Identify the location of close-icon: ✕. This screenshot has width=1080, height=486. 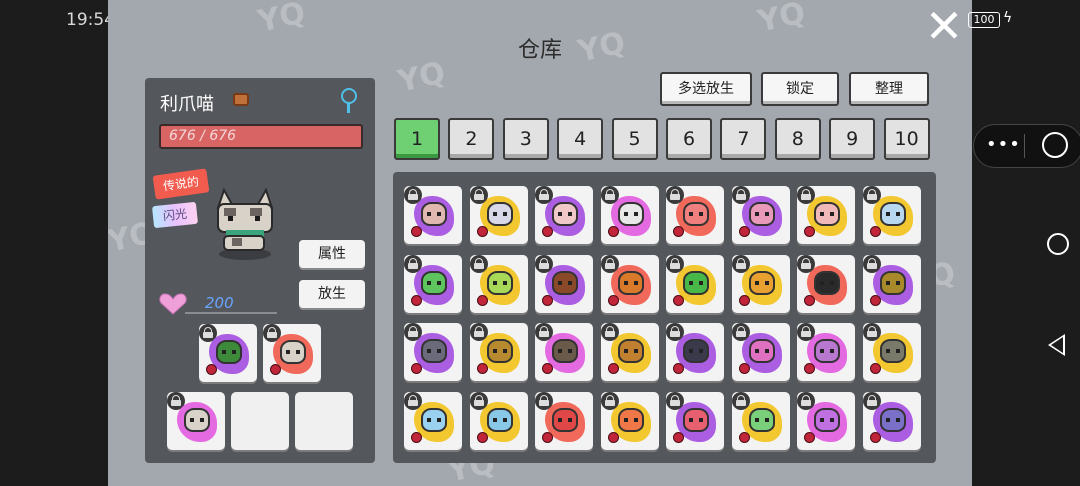
(944, 26).